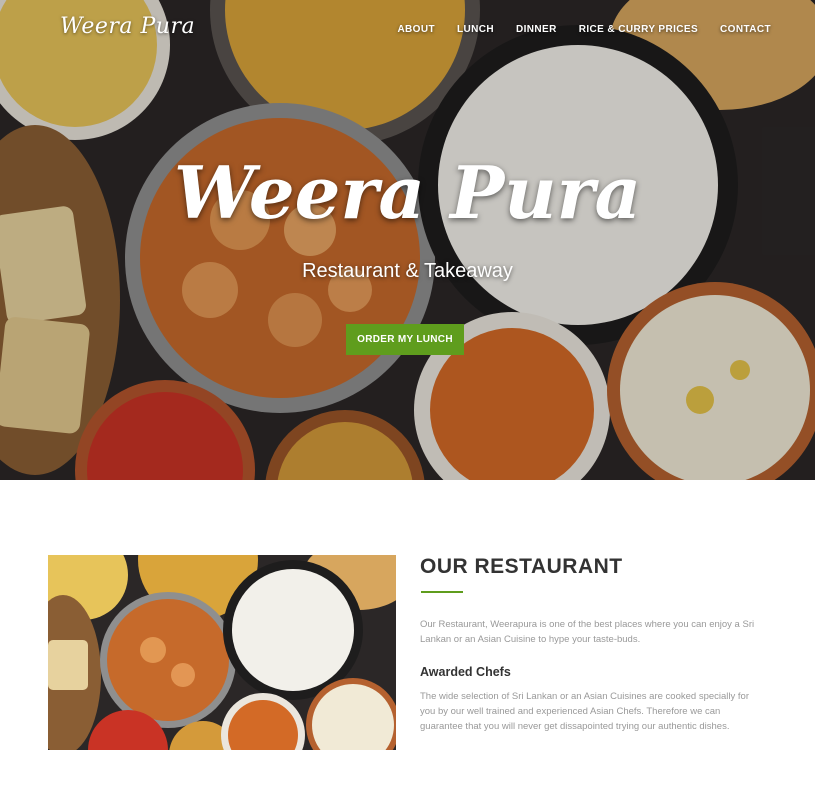 This screenshot has height=788, width=815. What do you see at coordinates (521, 566) in the screenshot?
I see `section-title-our-restaurant: OUR RESTAURANT` at bounding box center [521, 566].